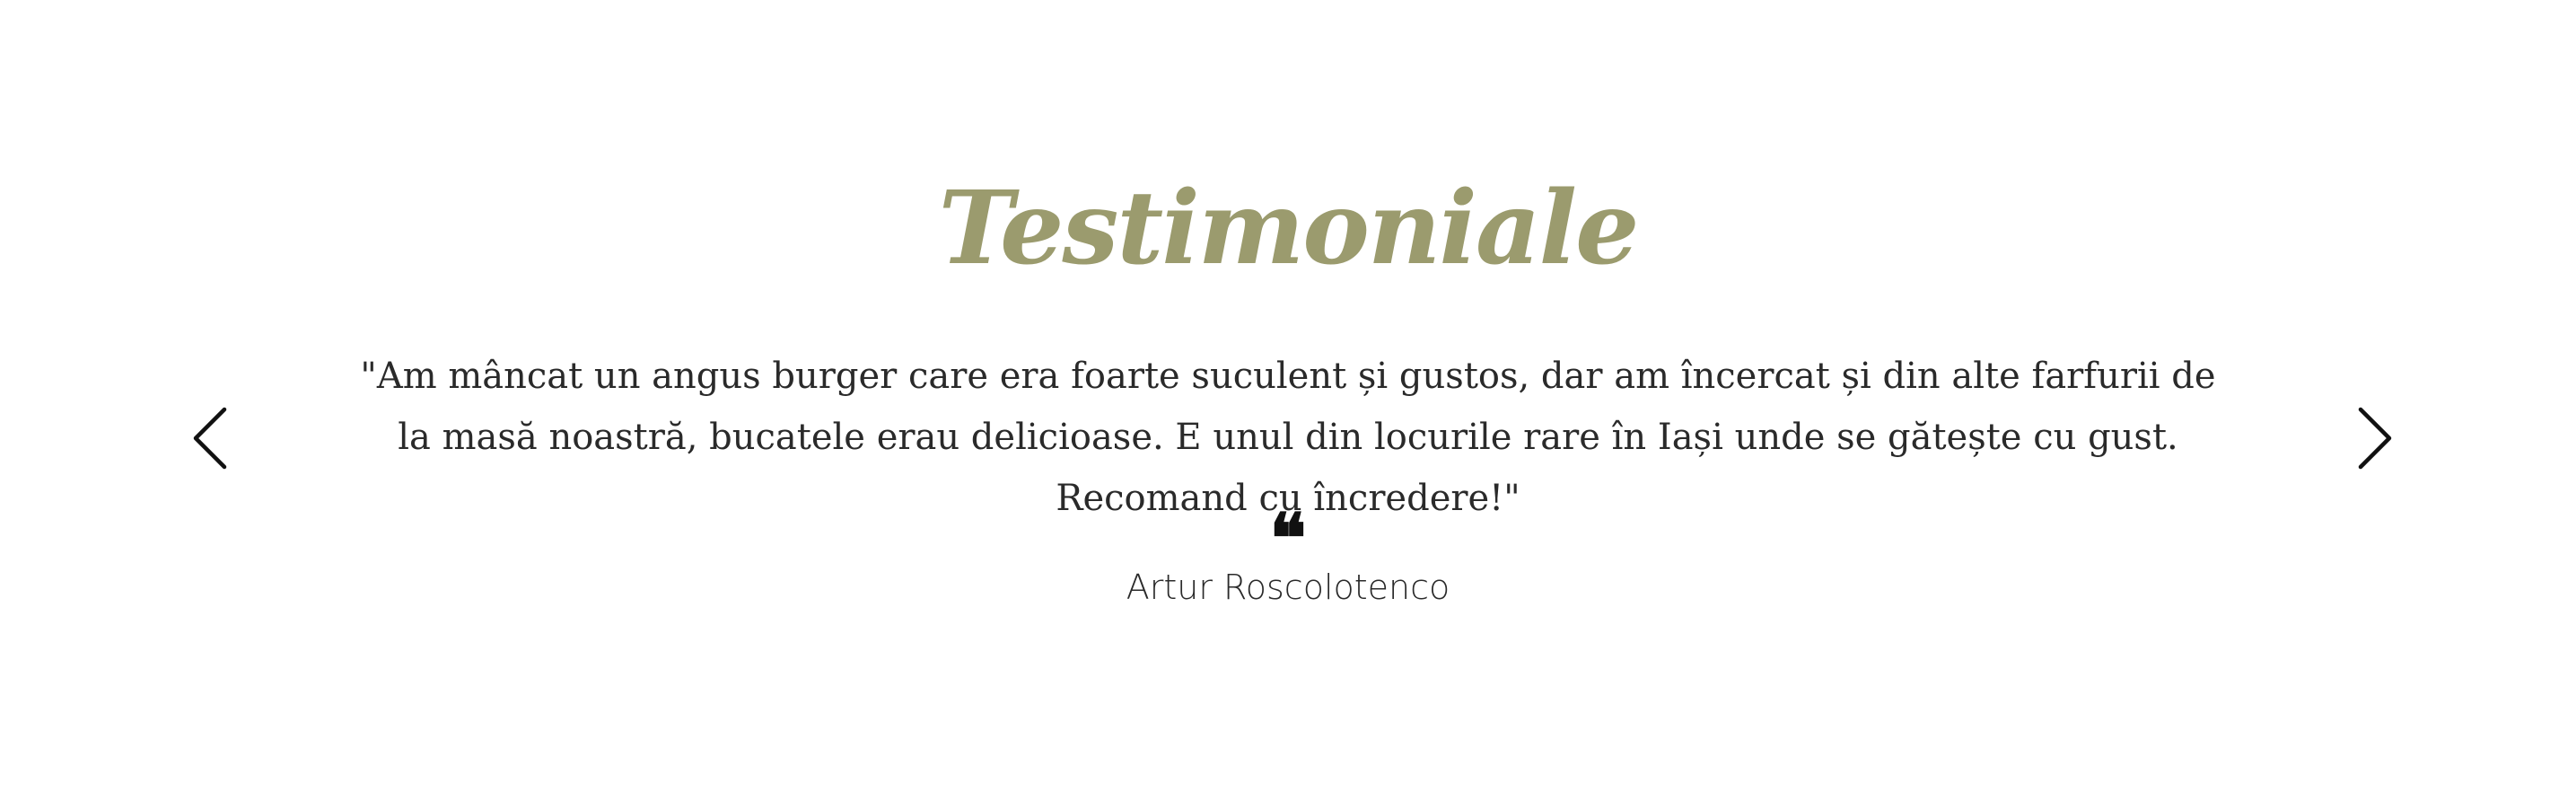  Describe the element at coordinates (1288, 587) in the screenshot. I see `testimonial-author: Artur Roscolotenco` at that location.